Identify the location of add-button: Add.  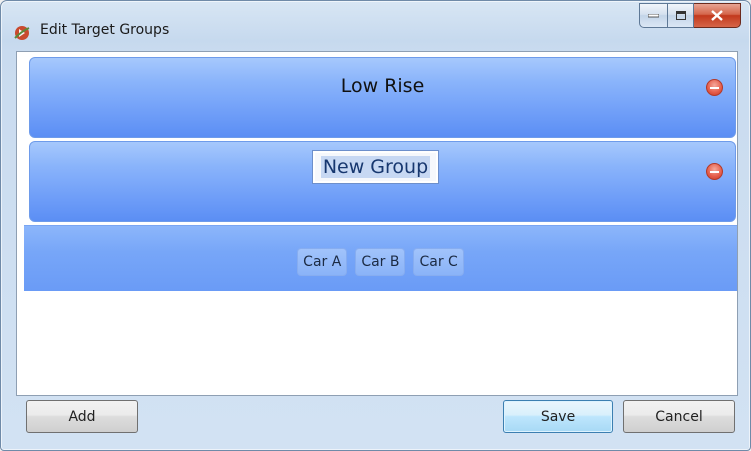
(82, 416).